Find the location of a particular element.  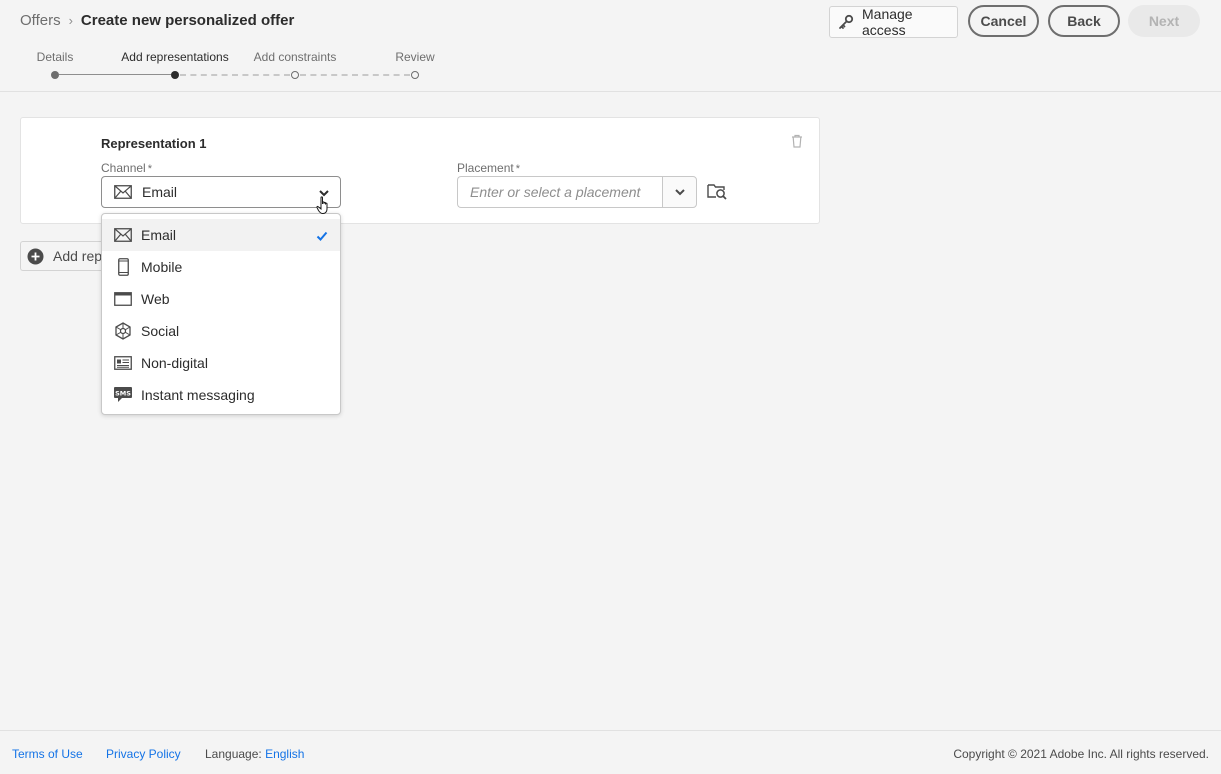

sms-badge-text: SMS is located at coordinates (123, 393).